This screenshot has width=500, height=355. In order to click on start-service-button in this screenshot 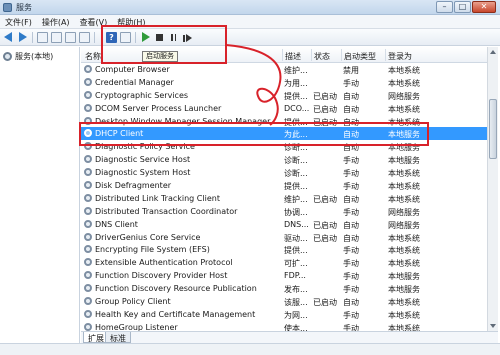, I will do `click(145, 37)`.